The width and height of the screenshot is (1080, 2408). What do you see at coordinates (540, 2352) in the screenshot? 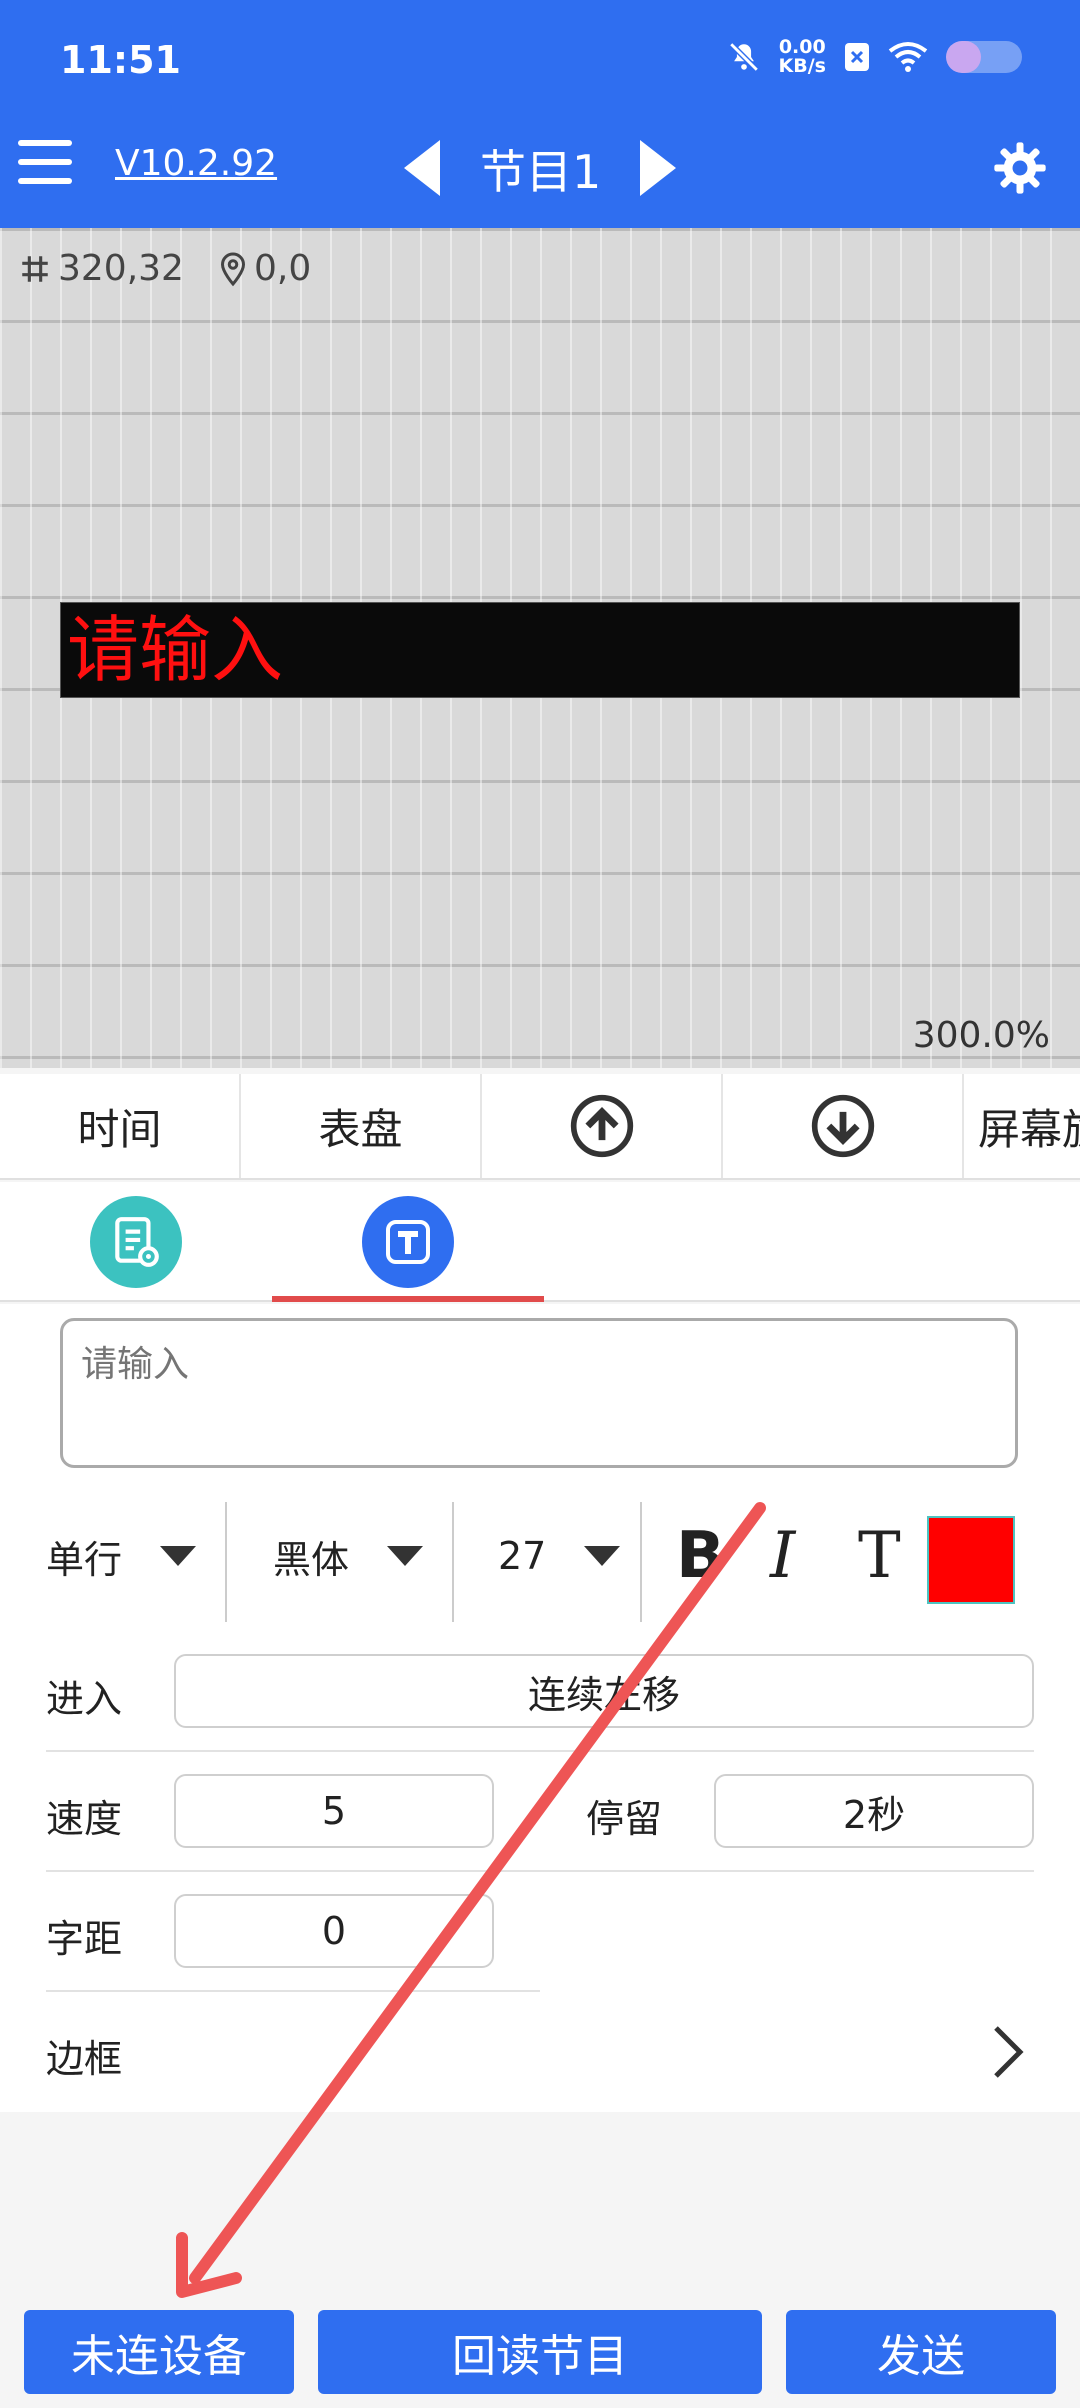
I see `readback-program-button: 回读节目` at bounding box center [540, 2352].